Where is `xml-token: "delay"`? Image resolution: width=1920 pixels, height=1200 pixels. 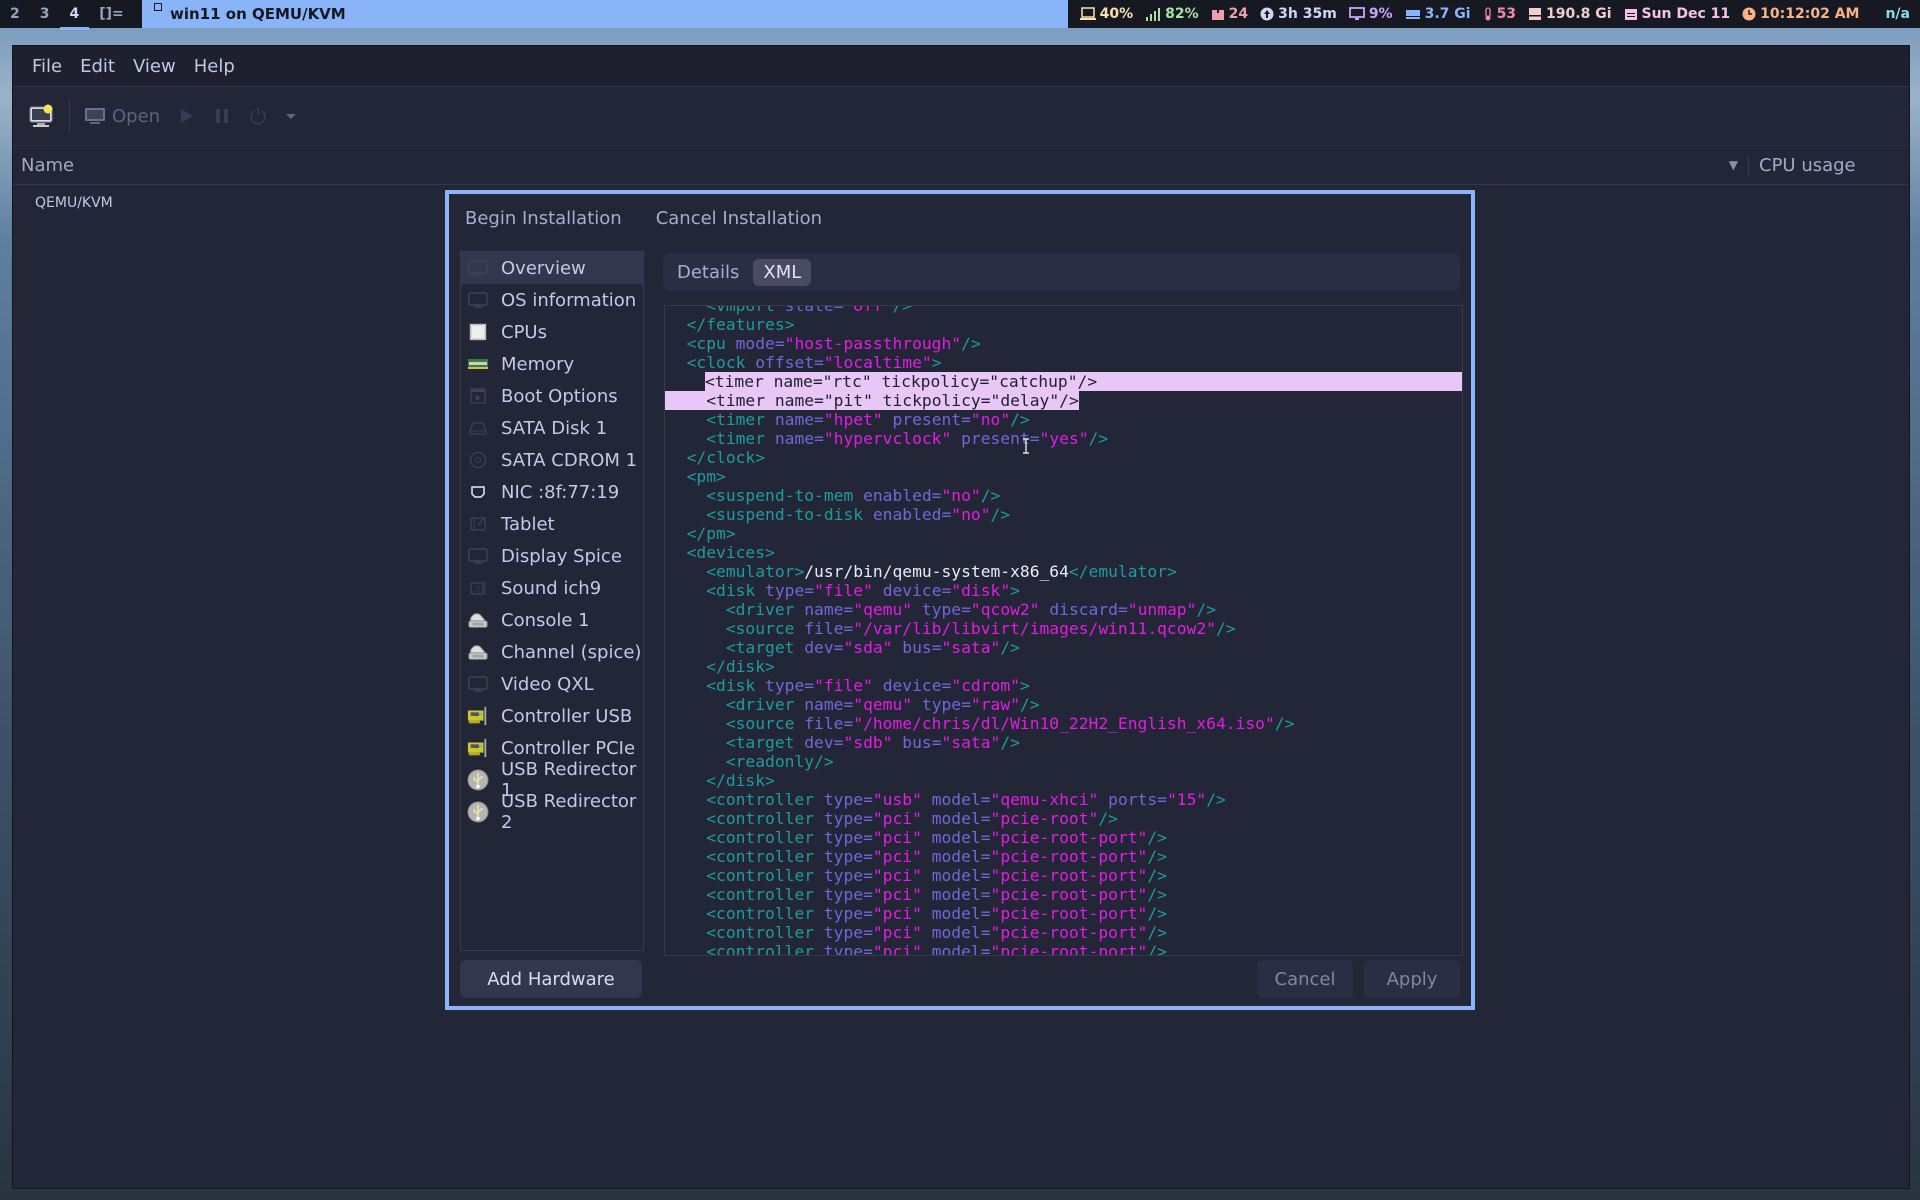
xml-token: "delay" is located at coordinates (1025, 400).